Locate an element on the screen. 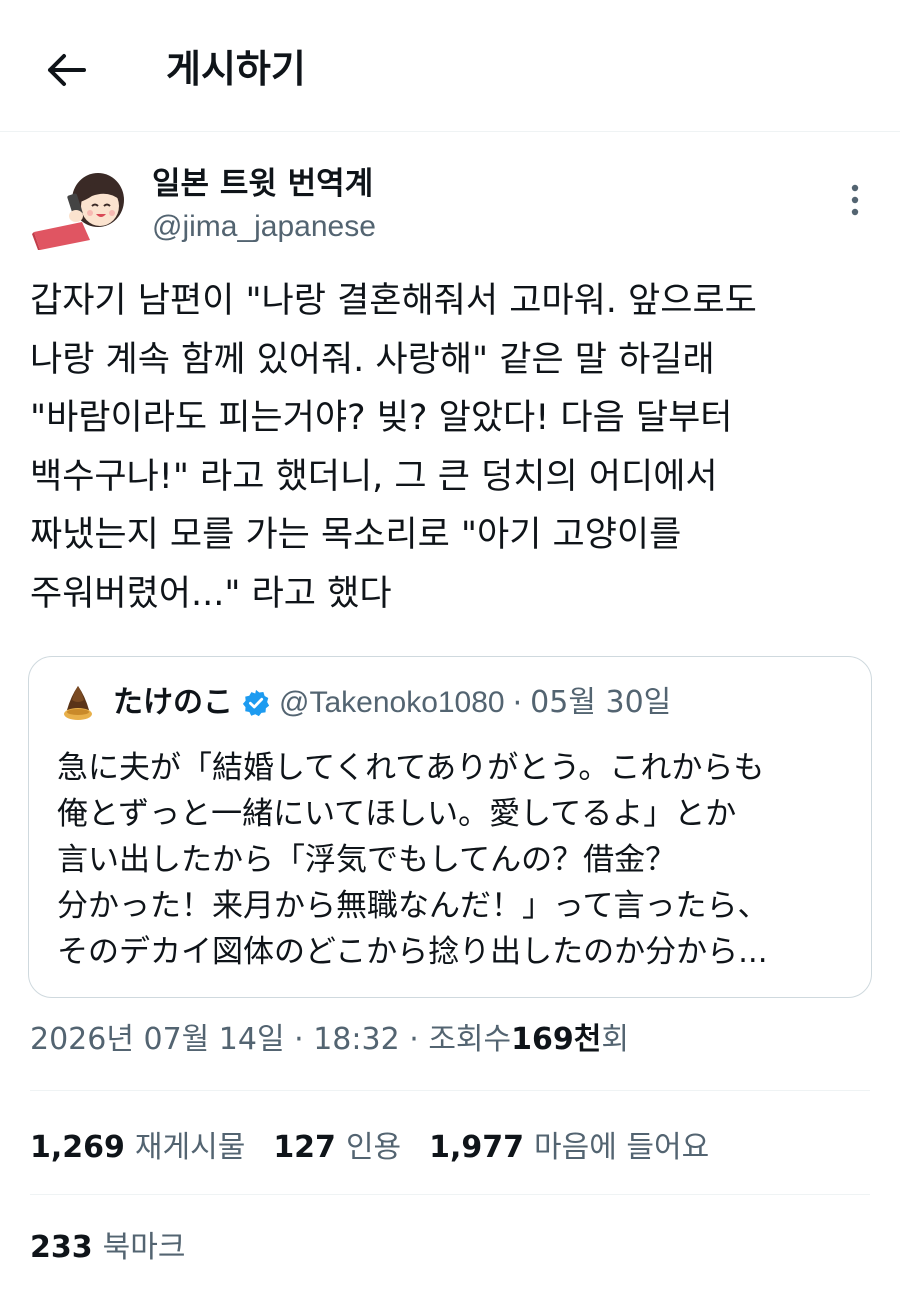 This screenshot has height=1303, width=900. author-display-name: 일본 트윗 번역계 is located at coordinates (262, 184).